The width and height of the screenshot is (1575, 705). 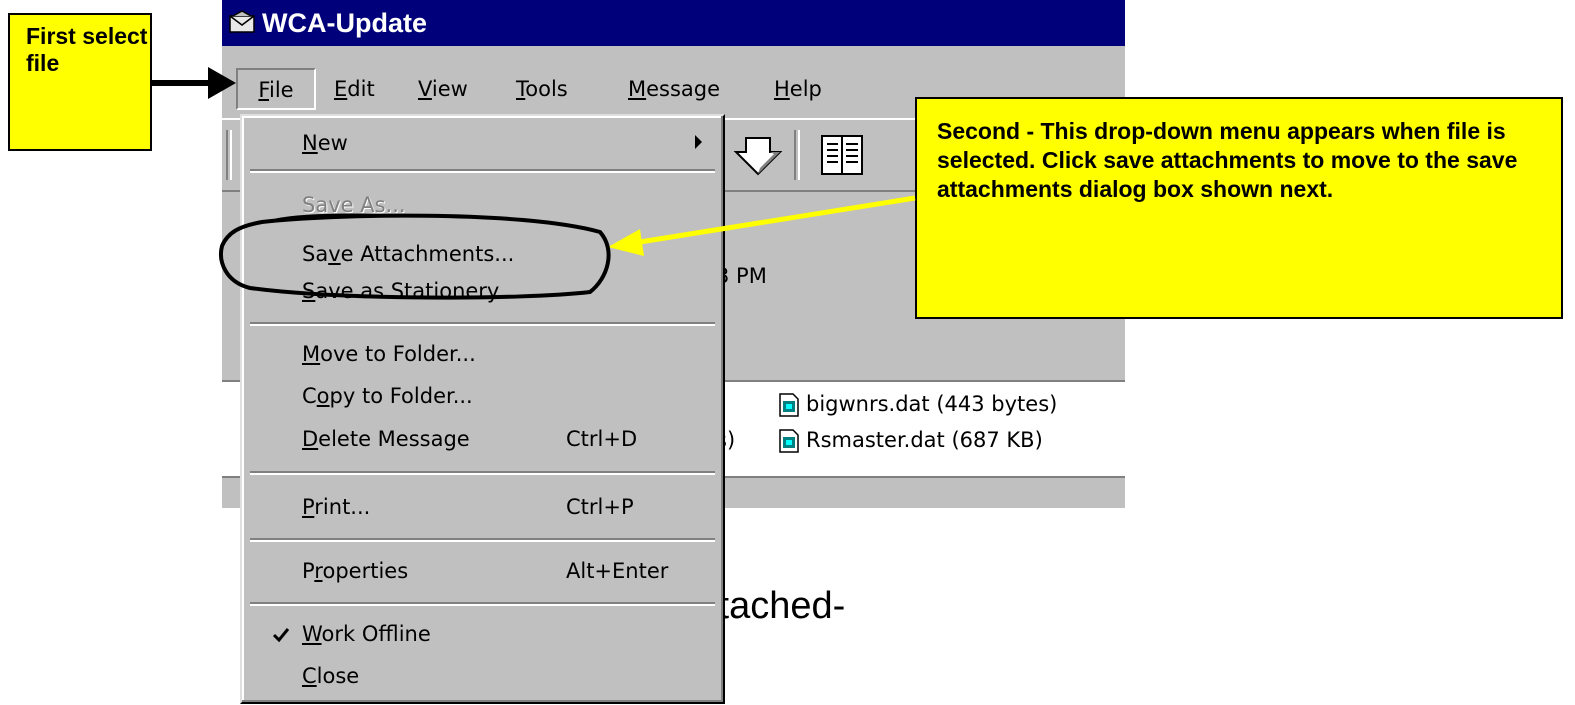 I want to click on menu-item-close: Close, so click(x=330, y=676).